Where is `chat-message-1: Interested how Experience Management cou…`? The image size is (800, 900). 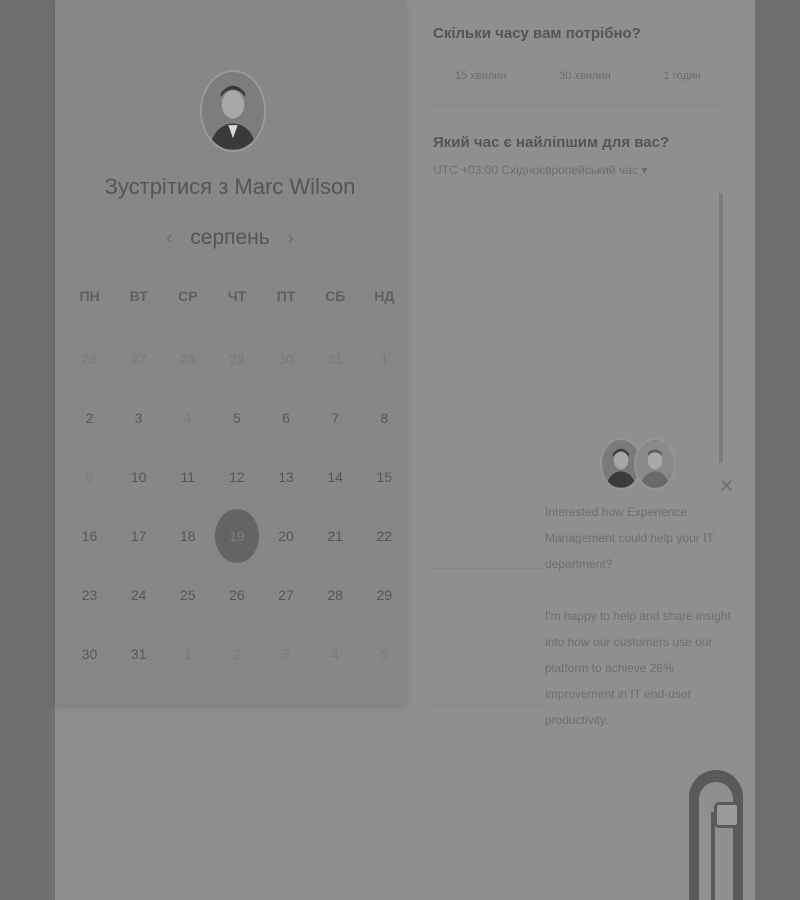
chat-message-1: Interested how Experience Management cou… is located at coordinates (629, 538).